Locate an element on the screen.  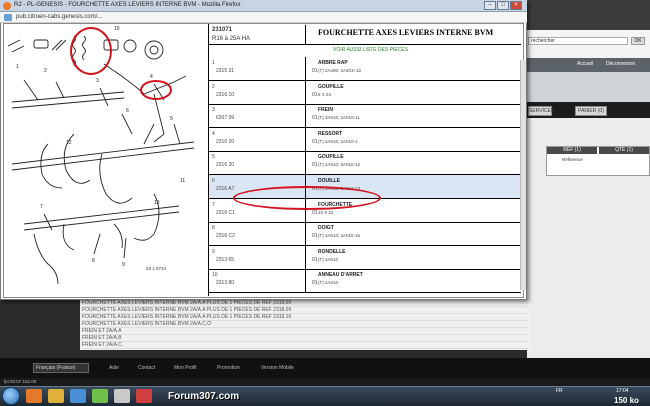
tab-cart: PANIER (0) is located at coordinates (591, 111).